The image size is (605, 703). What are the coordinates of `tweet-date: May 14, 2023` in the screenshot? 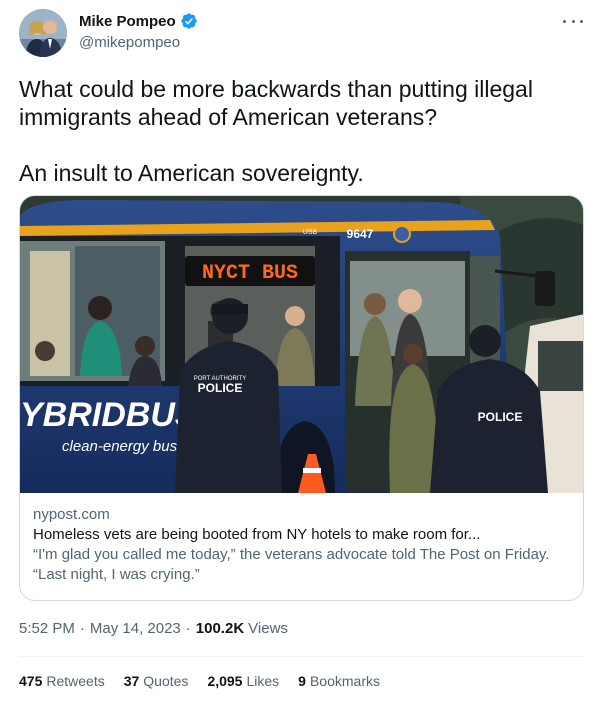 It's located at (135, 628).